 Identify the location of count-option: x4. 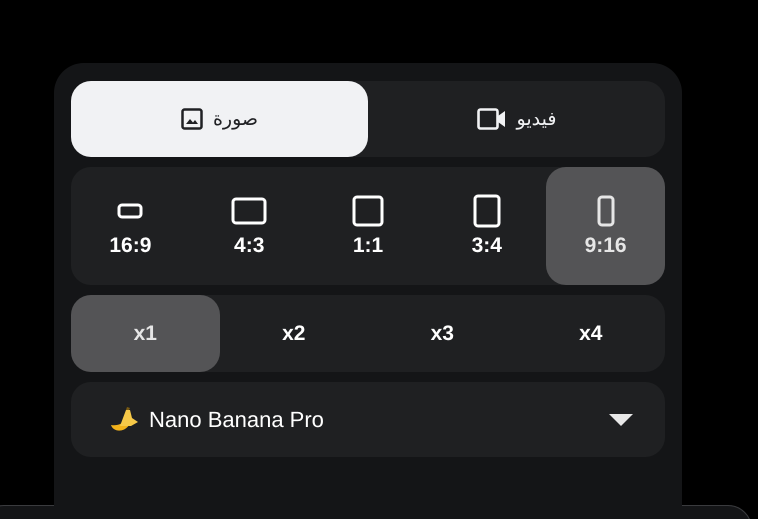
(590, 333).